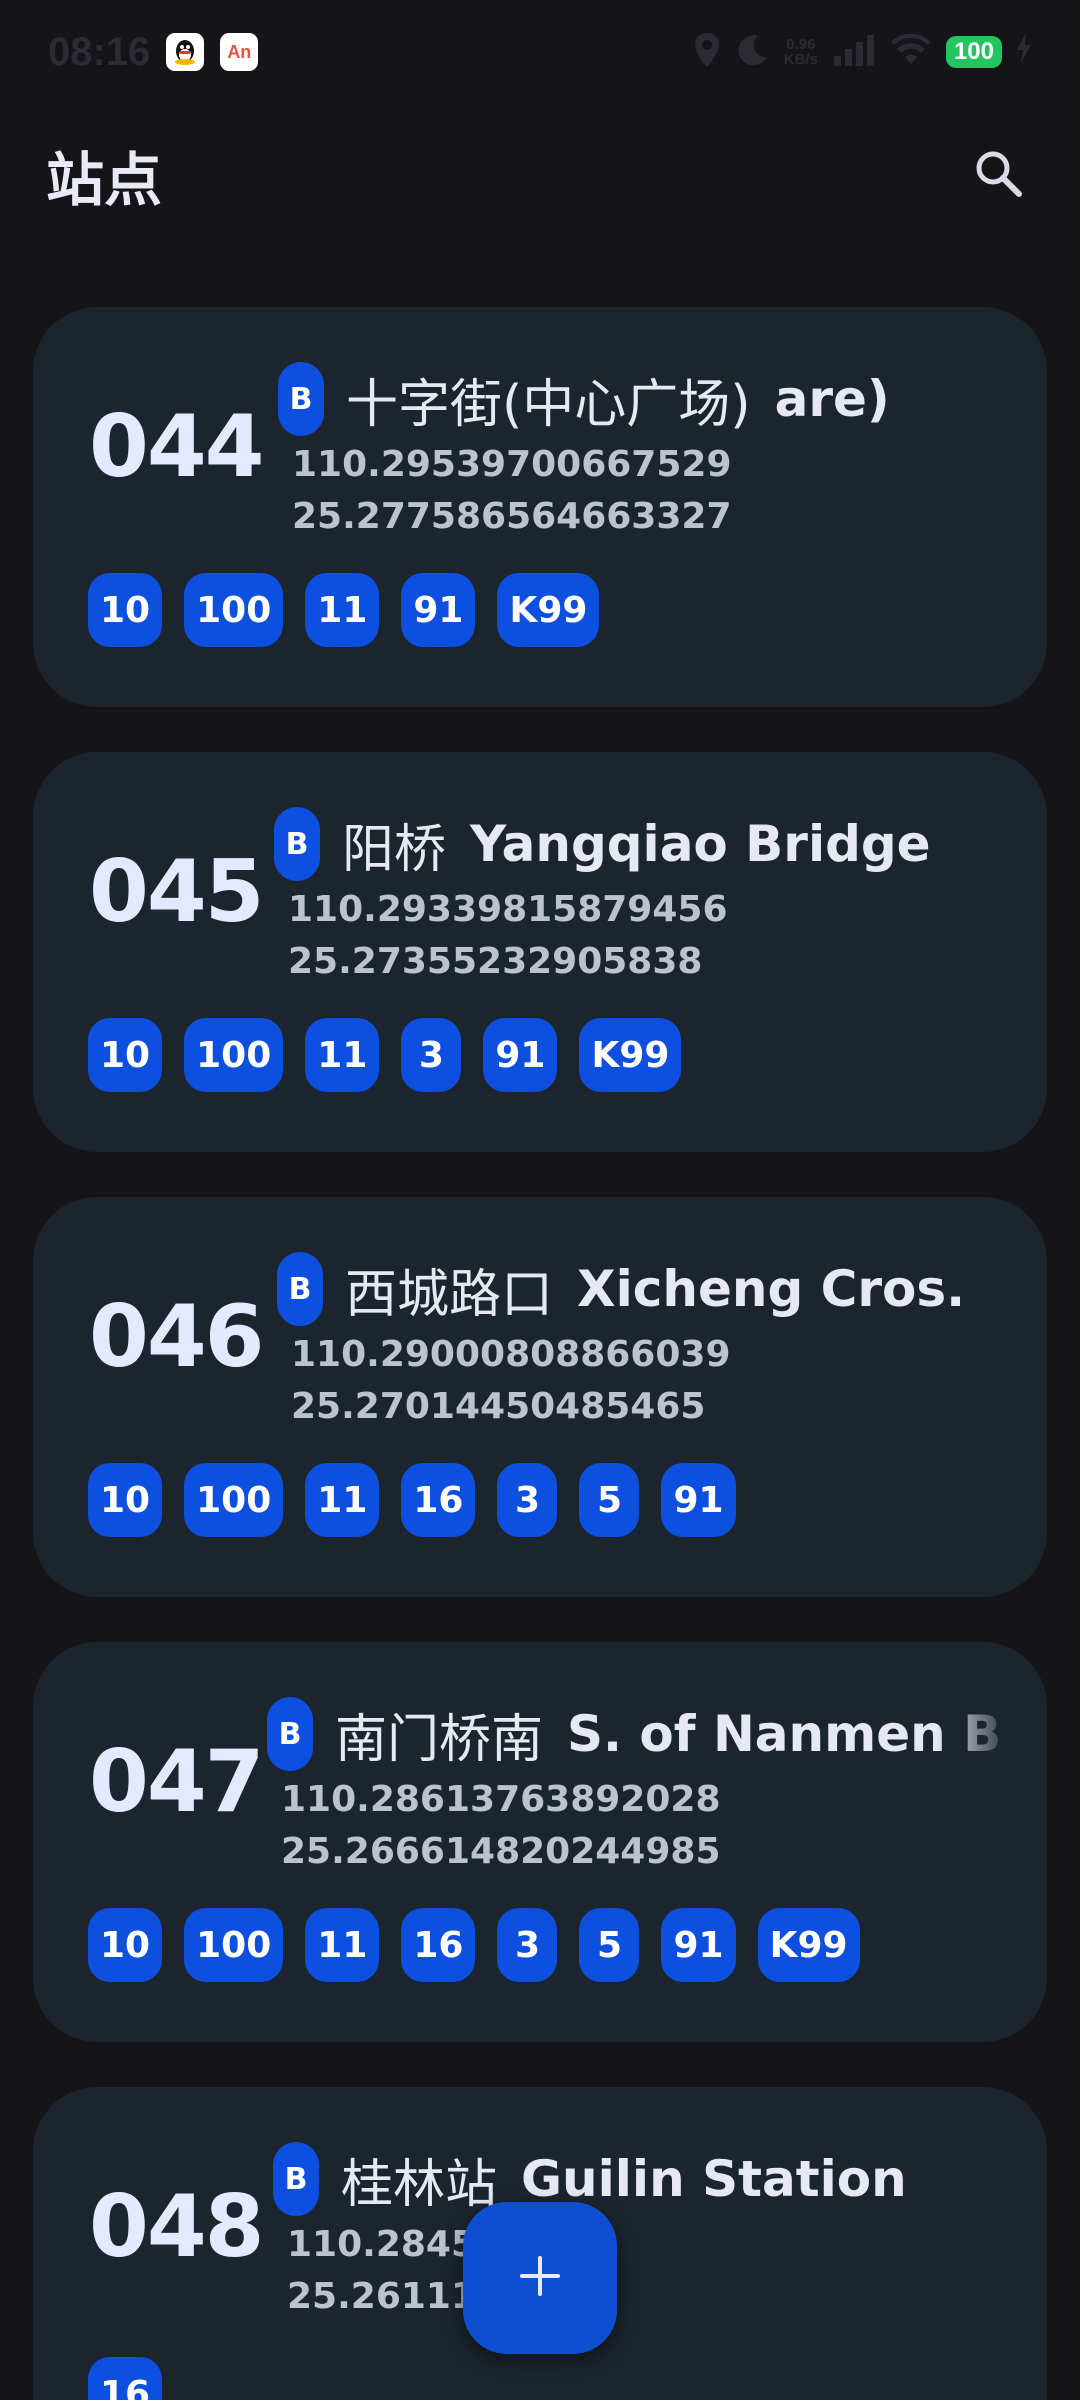  Describe the element at coordinates (104, 180) in the screenshot. I see `page-title: 站点` at that location.